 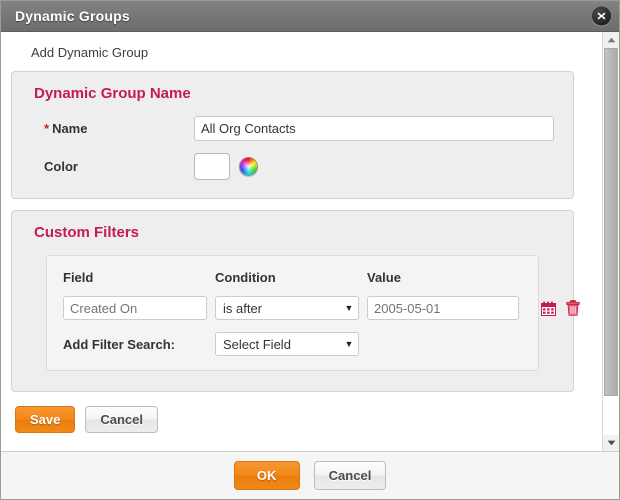 What do you see at coordinates (350, 475) in the screenshot?
I see `footer-cancel-button: Cancel` at bounding box center [350, 475].